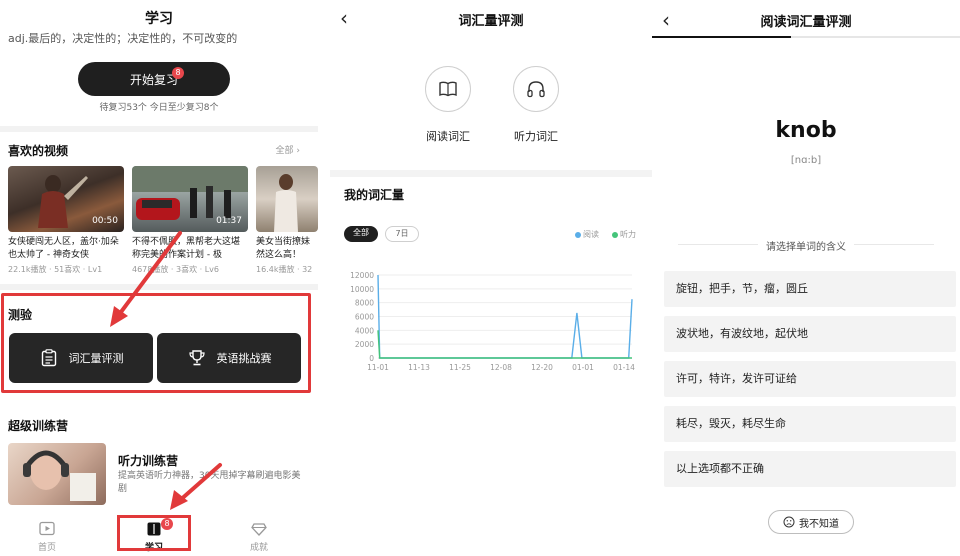 The width and height of the screenshot is (960, 556). What do you see at coordinates (501, 367) in the screenshot?
I see `x-tick-label: 12-08` at bounding box center [501, 367].